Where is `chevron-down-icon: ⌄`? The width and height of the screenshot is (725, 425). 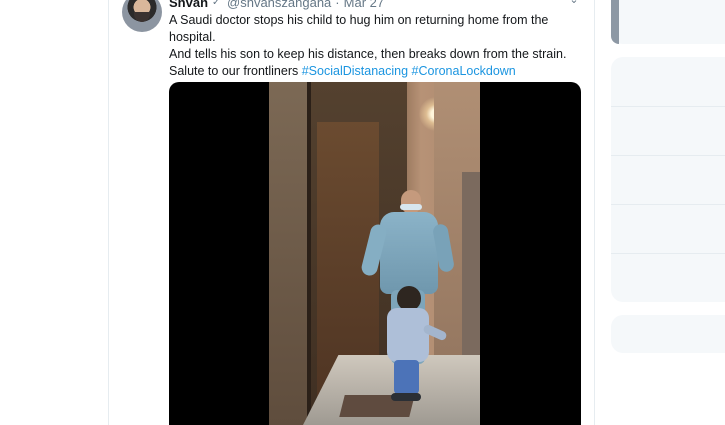
chevron-down-icon: ⌄ is located at coordinates (574, 3).